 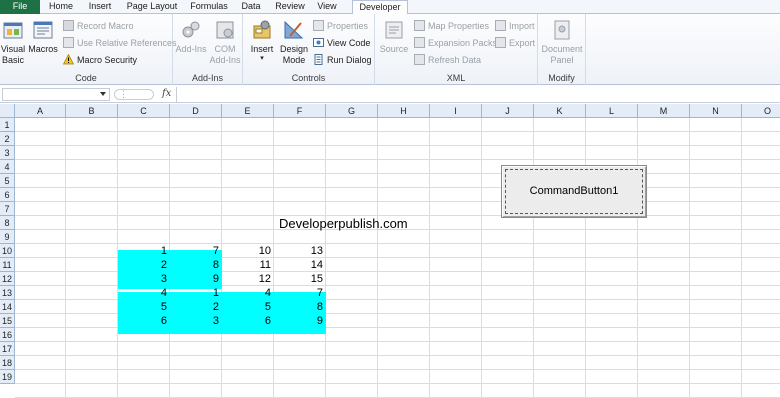 I want to click on cell-e10: 10, so click(x=248, y=251).